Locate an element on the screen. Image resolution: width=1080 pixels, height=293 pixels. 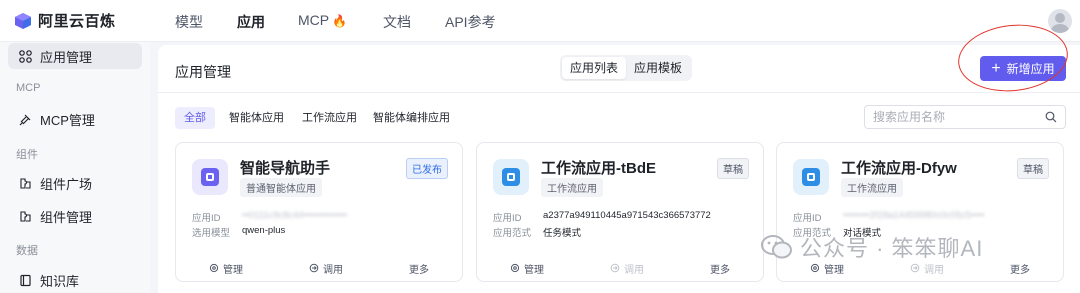
nav-item-mcp: MCP 🔥 is located at coordinates (322, 20).